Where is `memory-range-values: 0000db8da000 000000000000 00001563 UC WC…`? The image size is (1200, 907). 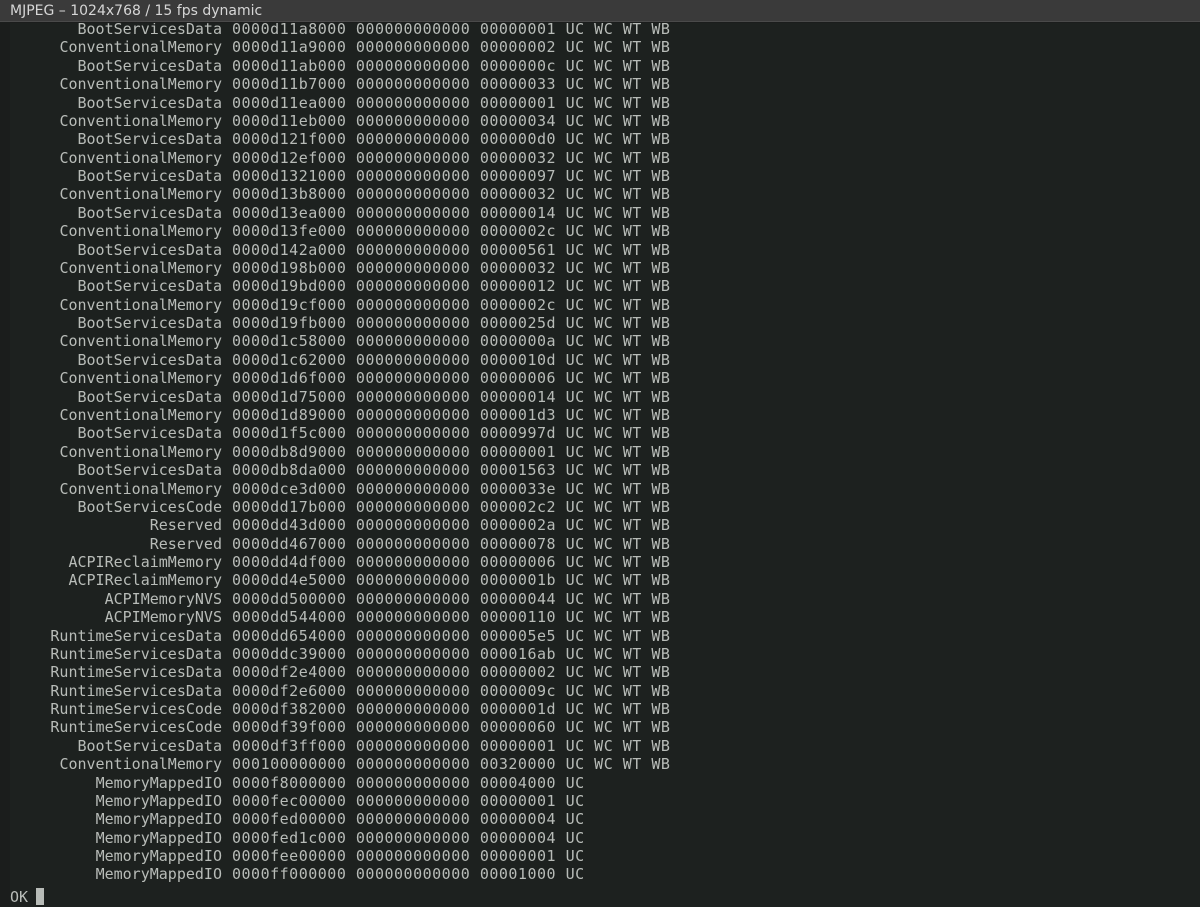 memory-range-values: 0000db8da000 000000000000 00001563 UC WC… is located at coordinates (451, 470).